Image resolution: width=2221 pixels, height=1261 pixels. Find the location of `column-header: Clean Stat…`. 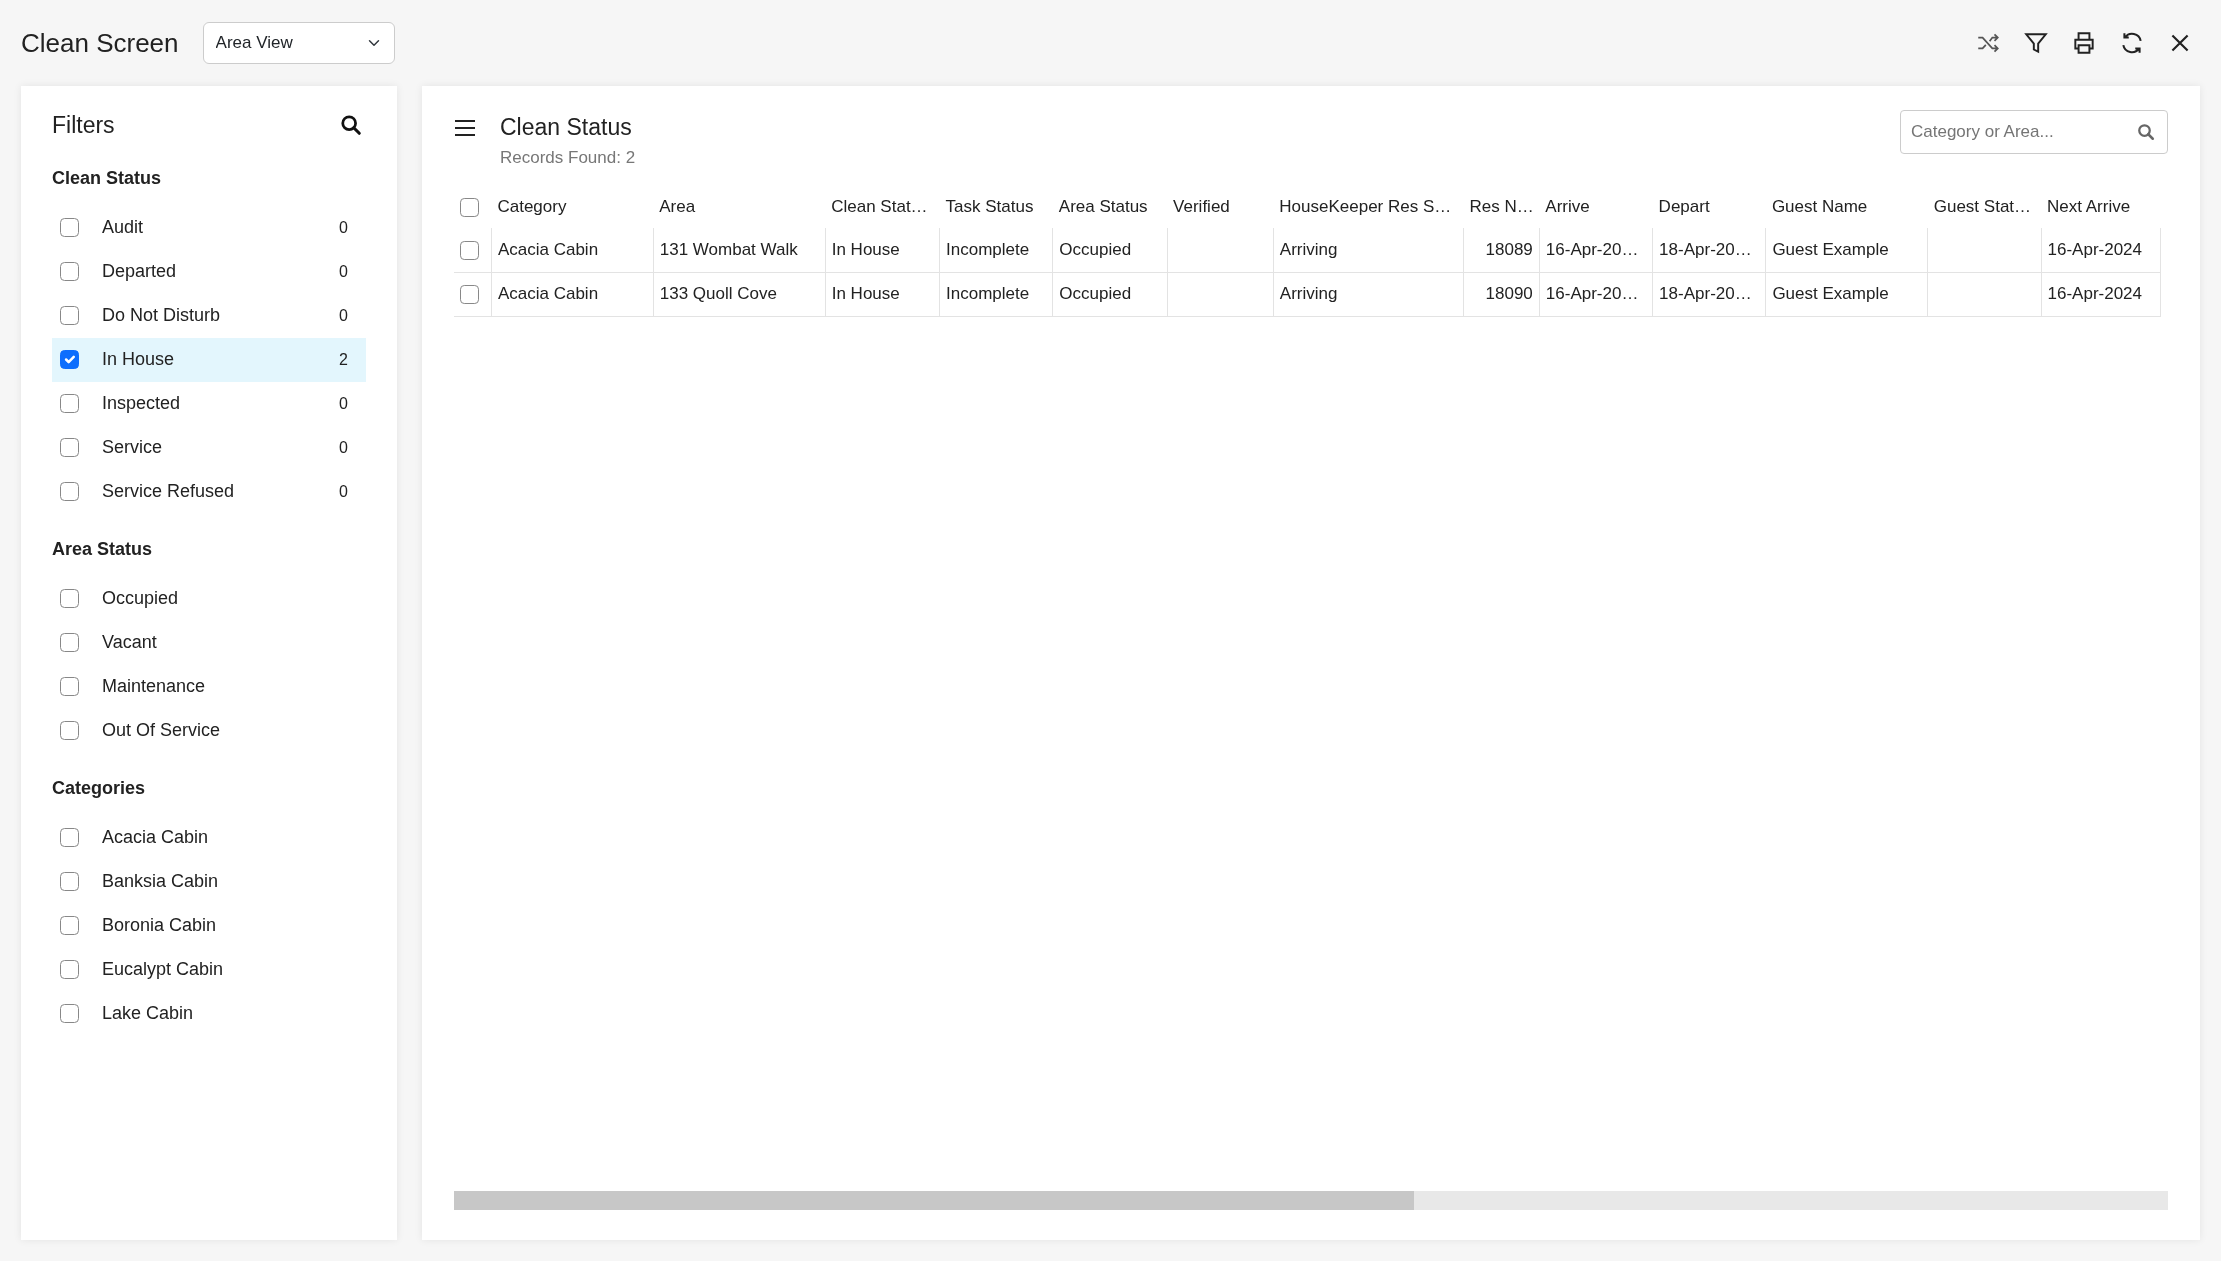

column-header: Clean Stat… is located at coordinates (882, 207).